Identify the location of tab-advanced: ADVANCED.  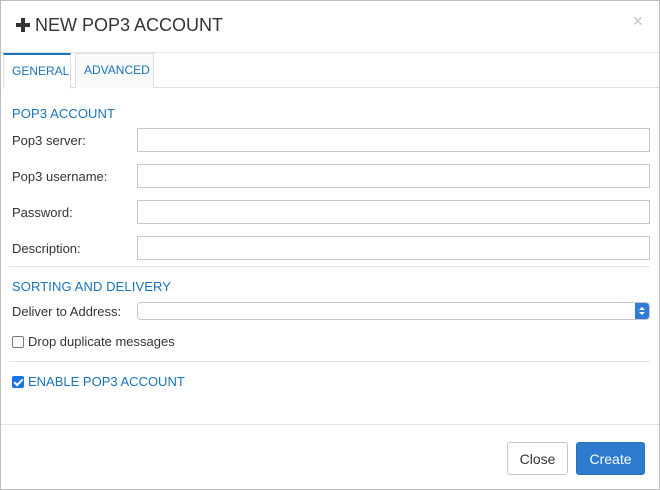
(114, 70).